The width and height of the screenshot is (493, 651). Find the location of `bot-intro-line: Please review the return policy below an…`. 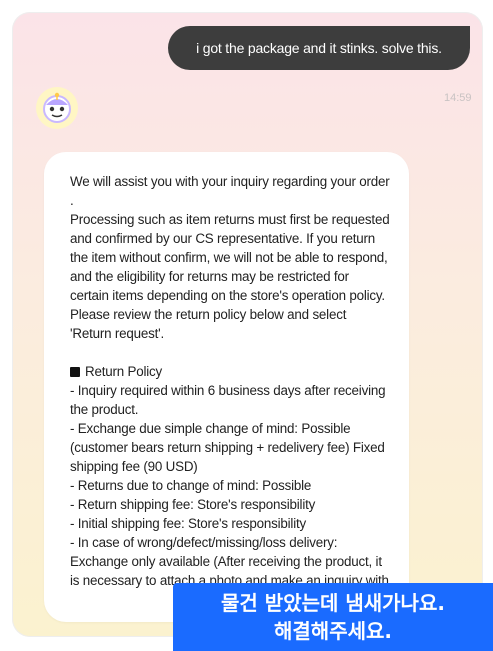

bot-intro-line: Please review the return policy below an… is located at coordinates (208, 324).